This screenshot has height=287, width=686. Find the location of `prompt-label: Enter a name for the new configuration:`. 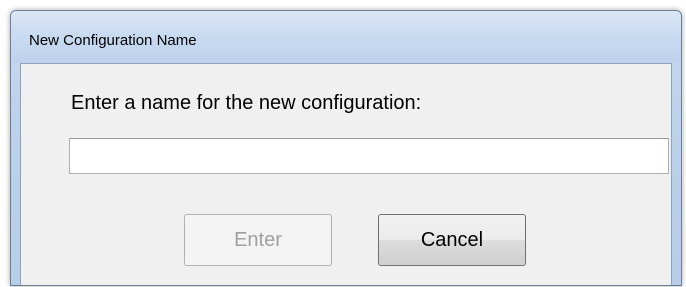

prompt-label: Enter a name for the new configuration: is located at coordinates (246, 103).